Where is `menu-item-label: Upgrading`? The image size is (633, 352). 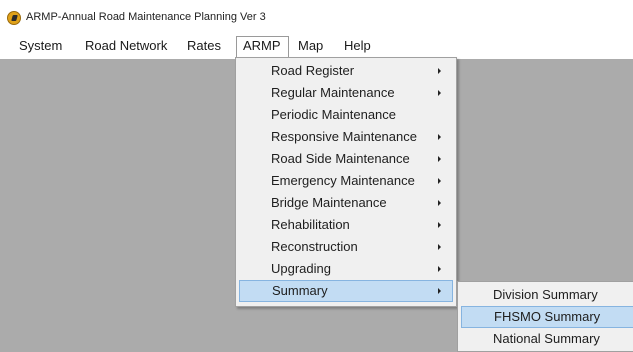
menu-item-label: Upgrading is located at coordinates (301, 268).